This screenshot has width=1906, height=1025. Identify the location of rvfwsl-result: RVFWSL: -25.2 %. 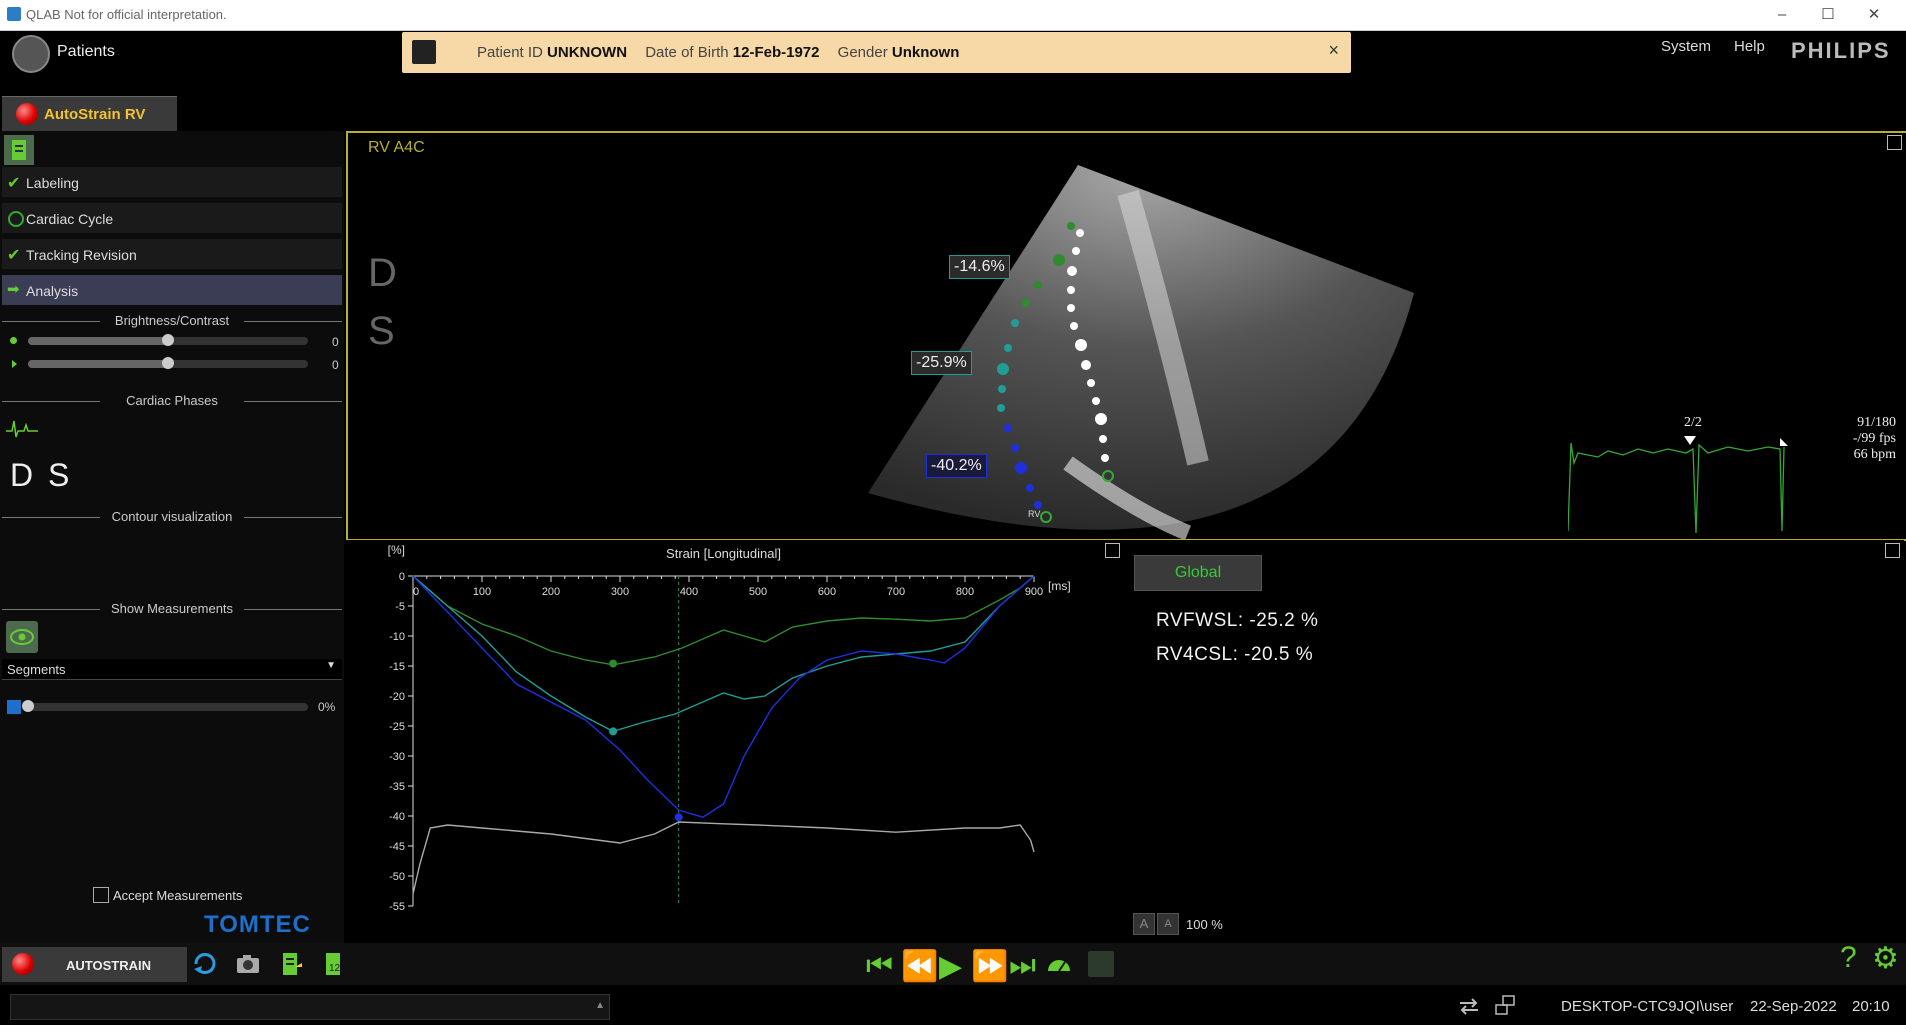
(1237, 620).